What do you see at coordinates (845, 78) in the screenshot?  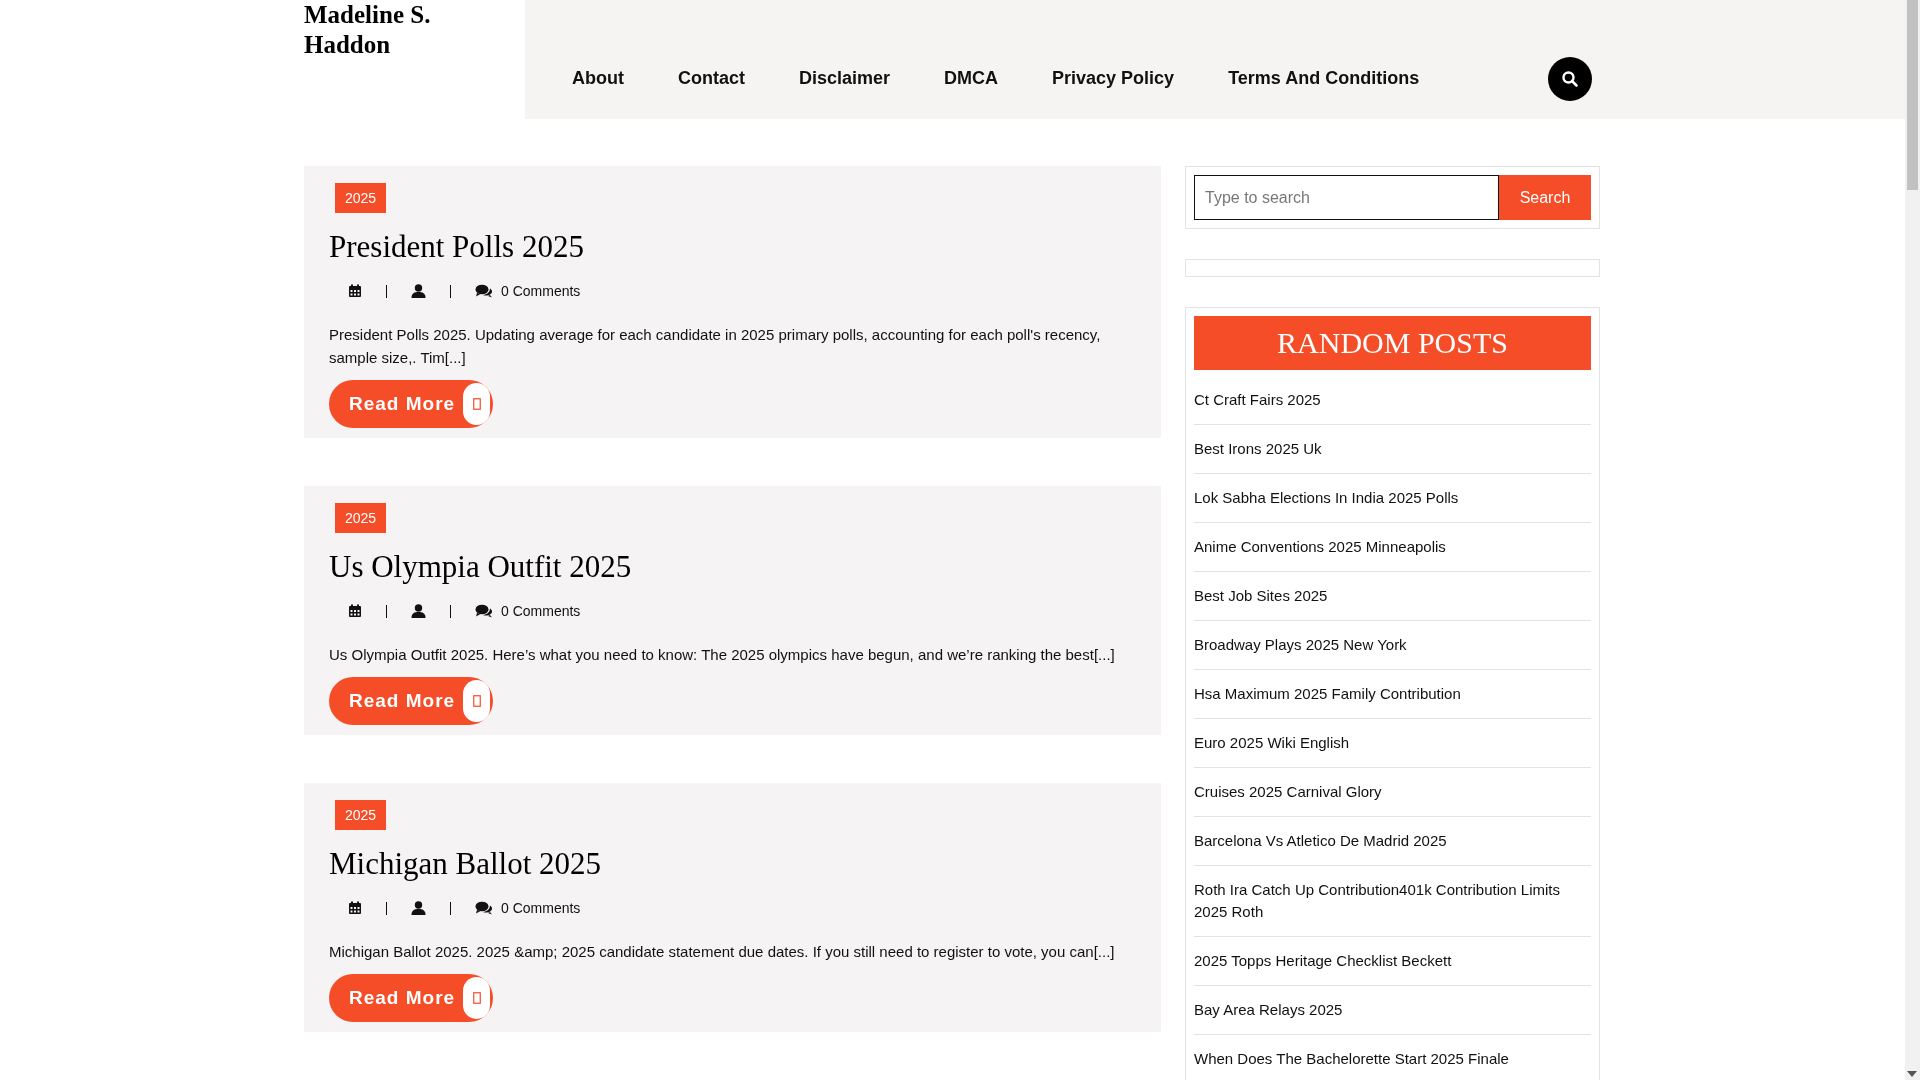 I see `nav-link: Disclaimer` at bounding box center [845, 78].